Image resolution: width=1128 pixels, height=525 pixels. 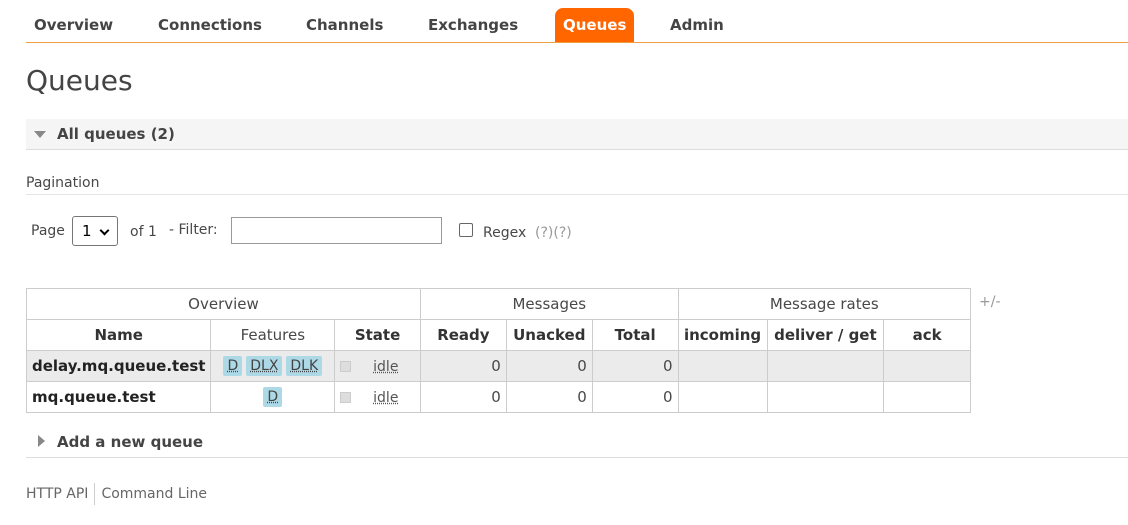 I want to click on col-name: Name, so click(x=118, y=335).